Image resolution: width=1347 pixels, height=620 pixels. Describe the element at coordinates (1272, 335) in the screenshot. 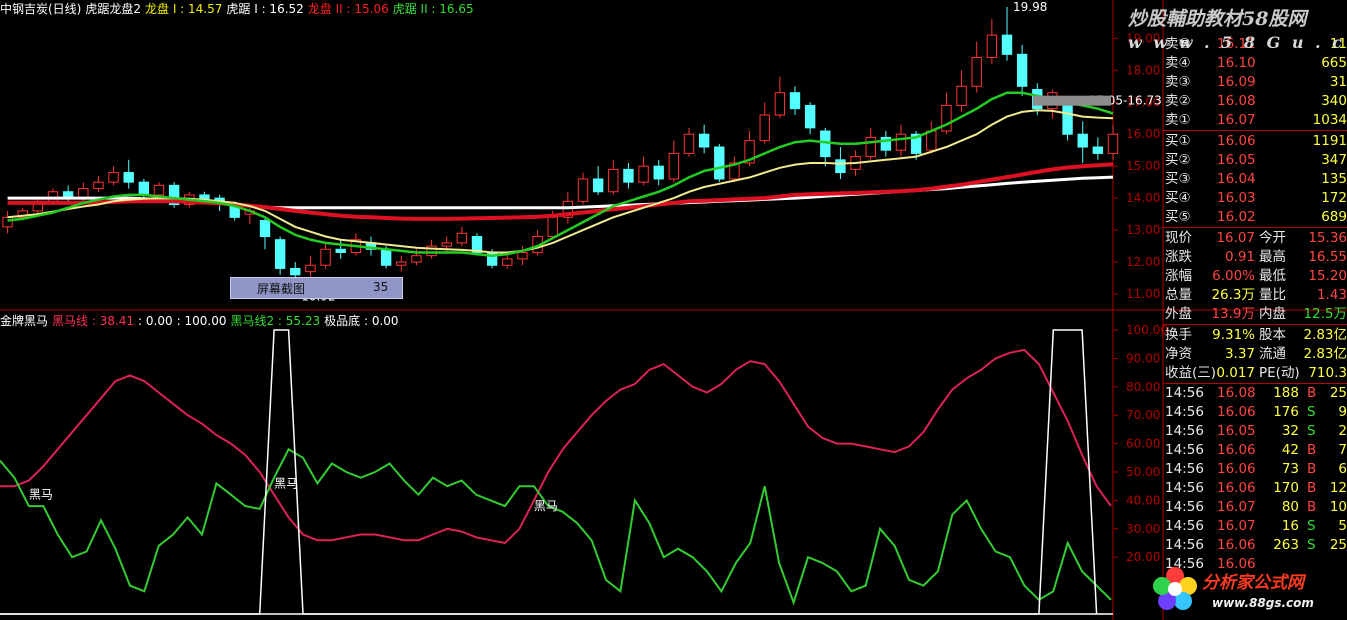

I see `stat2-label-2: 股本` at that location.